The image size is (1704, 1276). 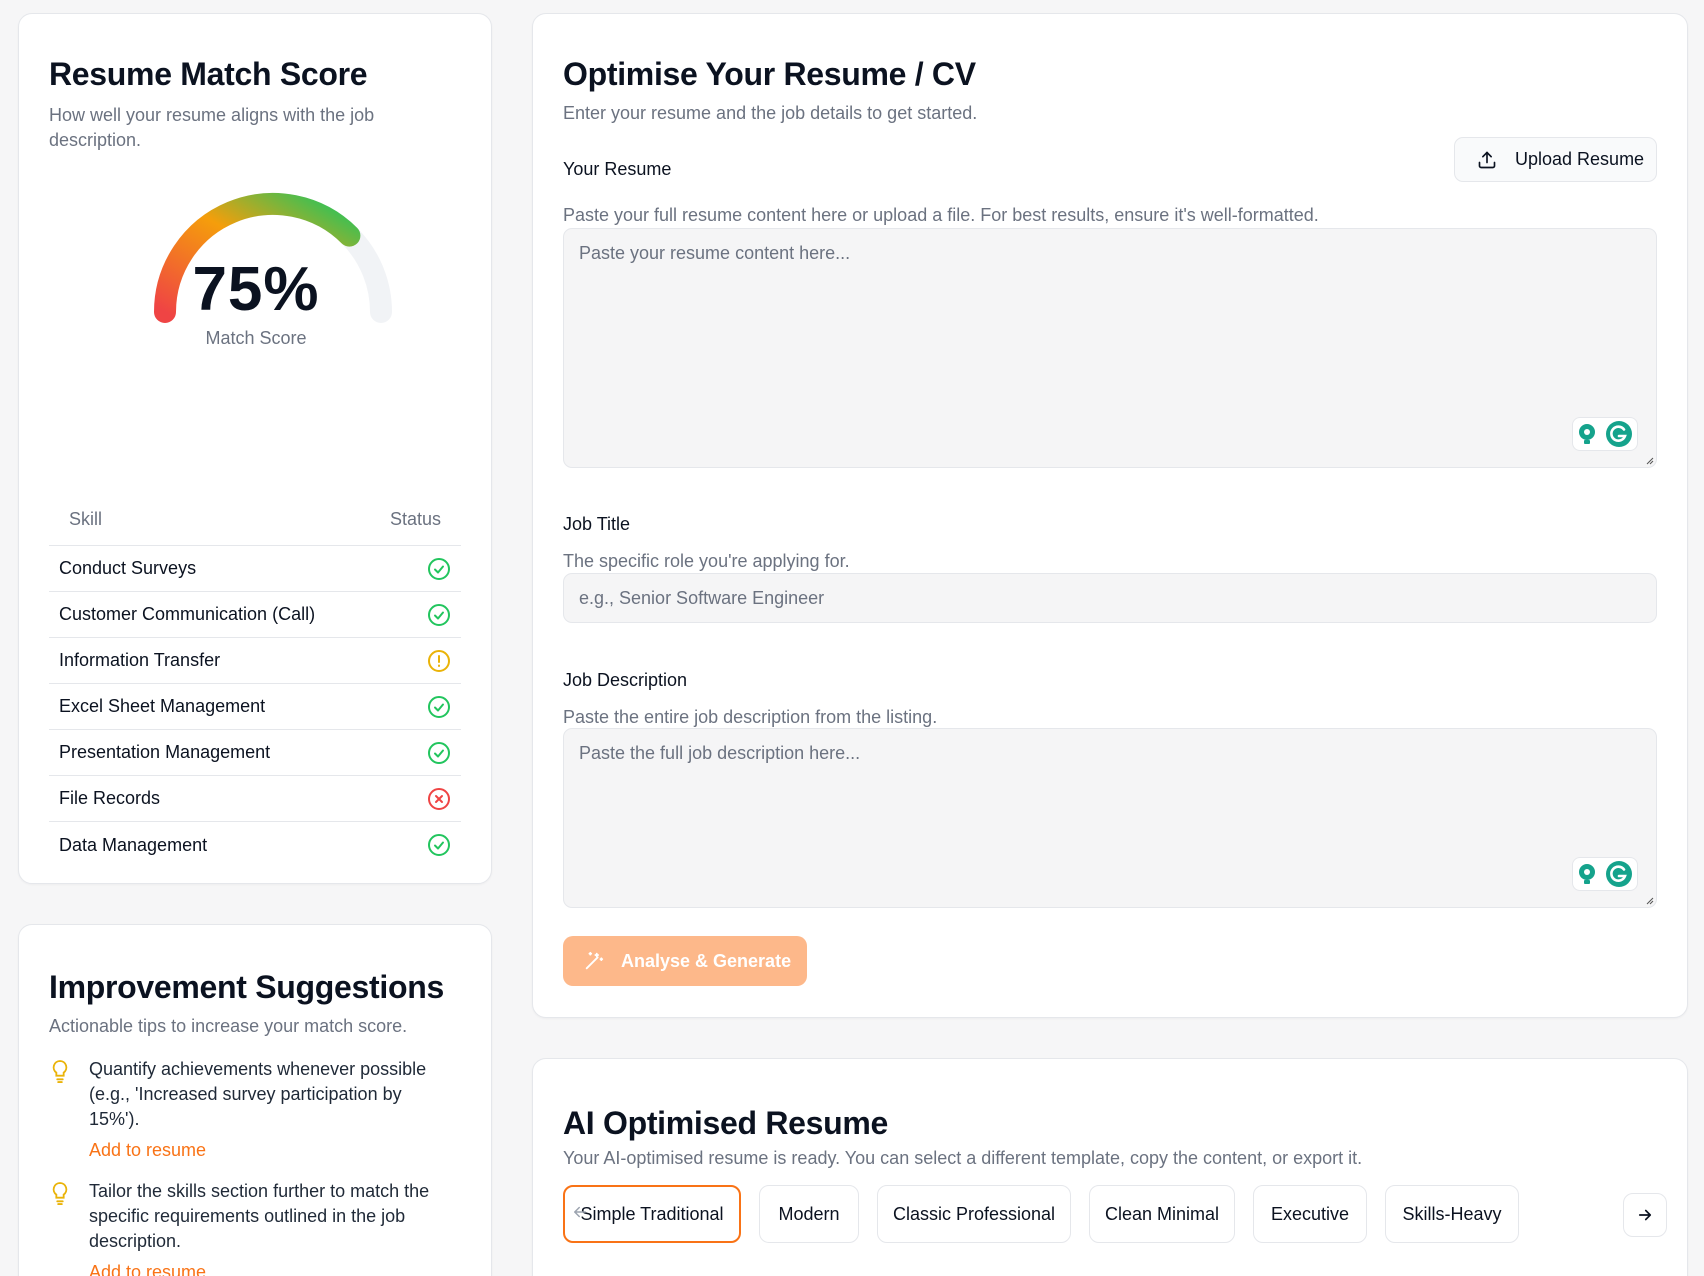 I want to click on match-score-value: 75%, so click(x=256, y=289).